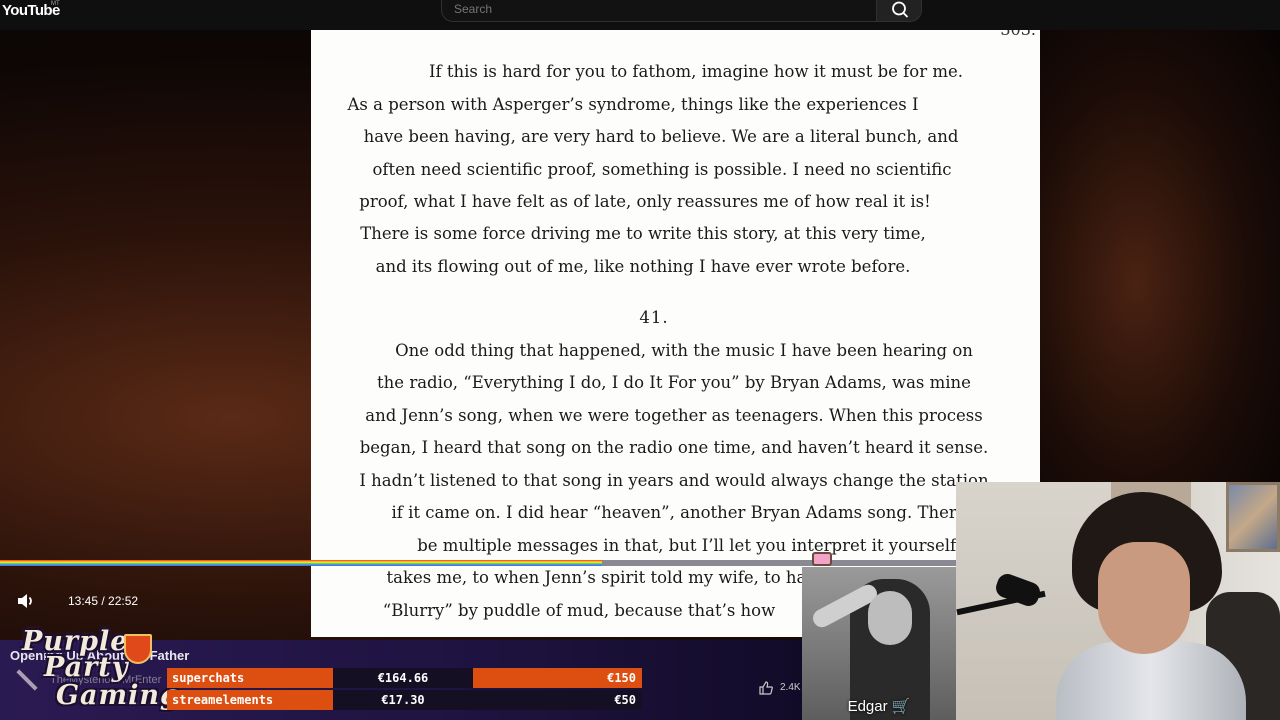 The image size is (1280, 720). What do you see at coordinates (1018, 34) in the screenshot?
I see `page-number: 303.` at bounding box center [1018, 34].